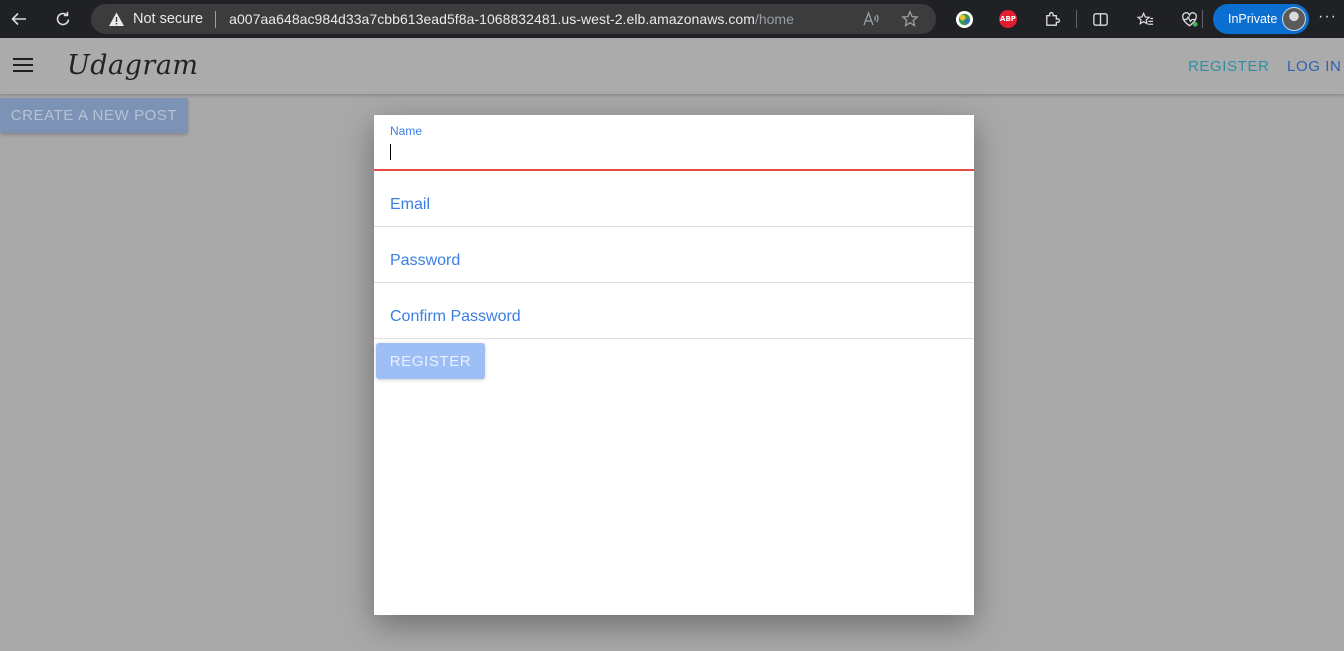 This screenshot has height=651, width=1344. I want to click on nav-login-link: LOG IN, so click(1314, 66).